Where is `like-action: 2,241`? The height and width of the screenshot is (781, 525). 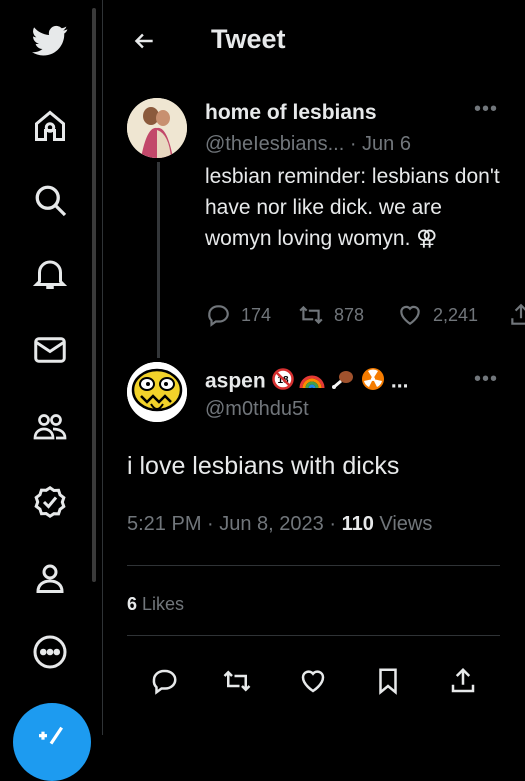 like-action: 2,241 is located at coordinates (437, 315).